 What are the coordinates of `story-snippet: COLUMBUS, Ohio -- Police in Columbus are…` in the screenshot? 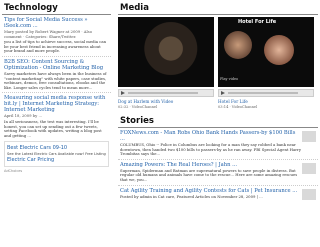 It's located at (210, 149).